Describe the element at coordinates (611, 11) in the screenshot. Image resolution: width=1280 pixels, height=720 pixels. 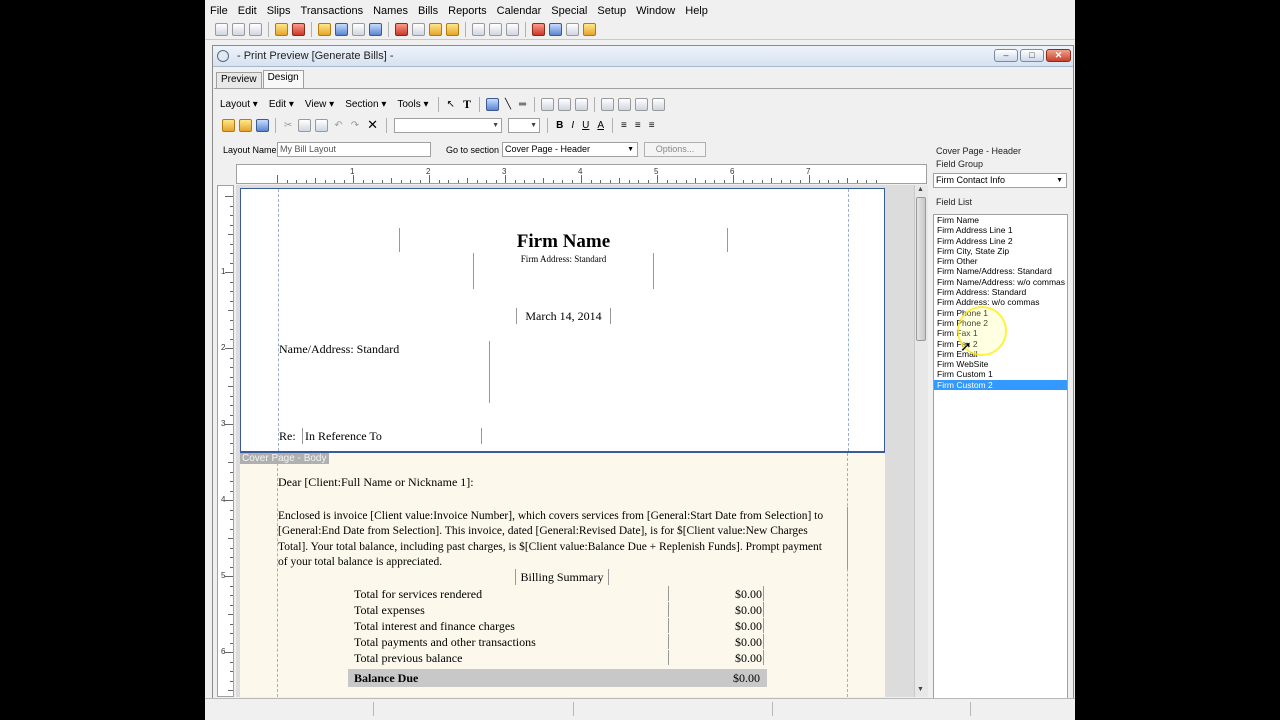
I see `menu-setup: Setup` at that location.